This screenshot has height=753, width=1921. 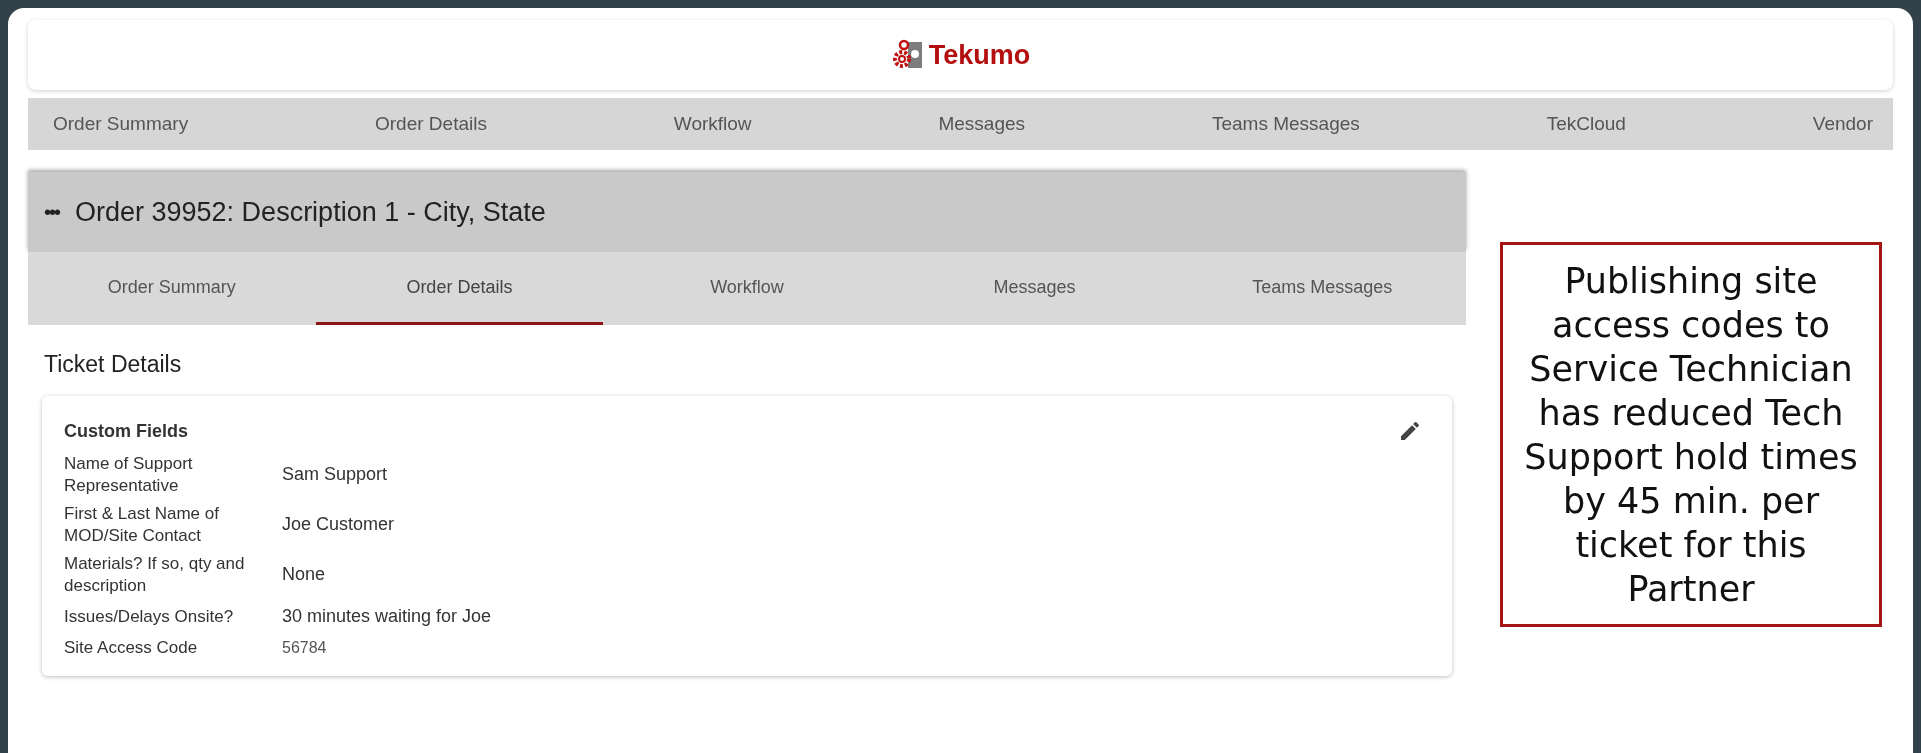 I want to click on field-label: Materials? If so, qty and description, so click(x=155, y=574).